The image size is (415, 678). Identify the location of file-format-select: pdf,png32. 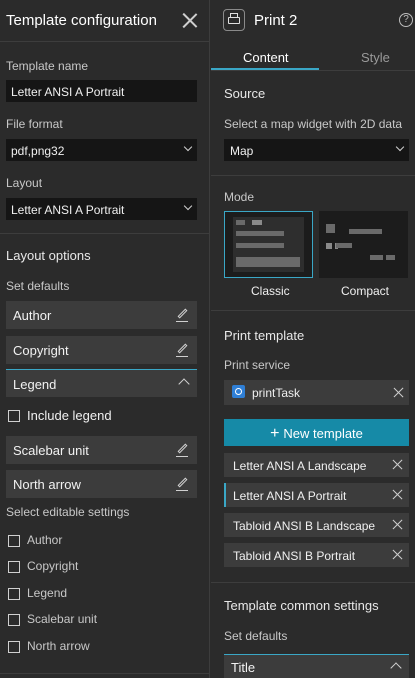
(101, 150).